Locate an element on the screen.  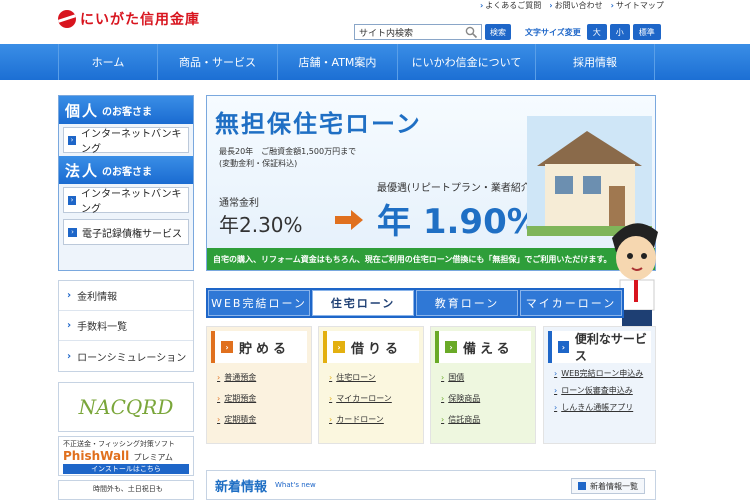
nacqrd-logo-text: NACQRD is located at coordinates (126, 407).